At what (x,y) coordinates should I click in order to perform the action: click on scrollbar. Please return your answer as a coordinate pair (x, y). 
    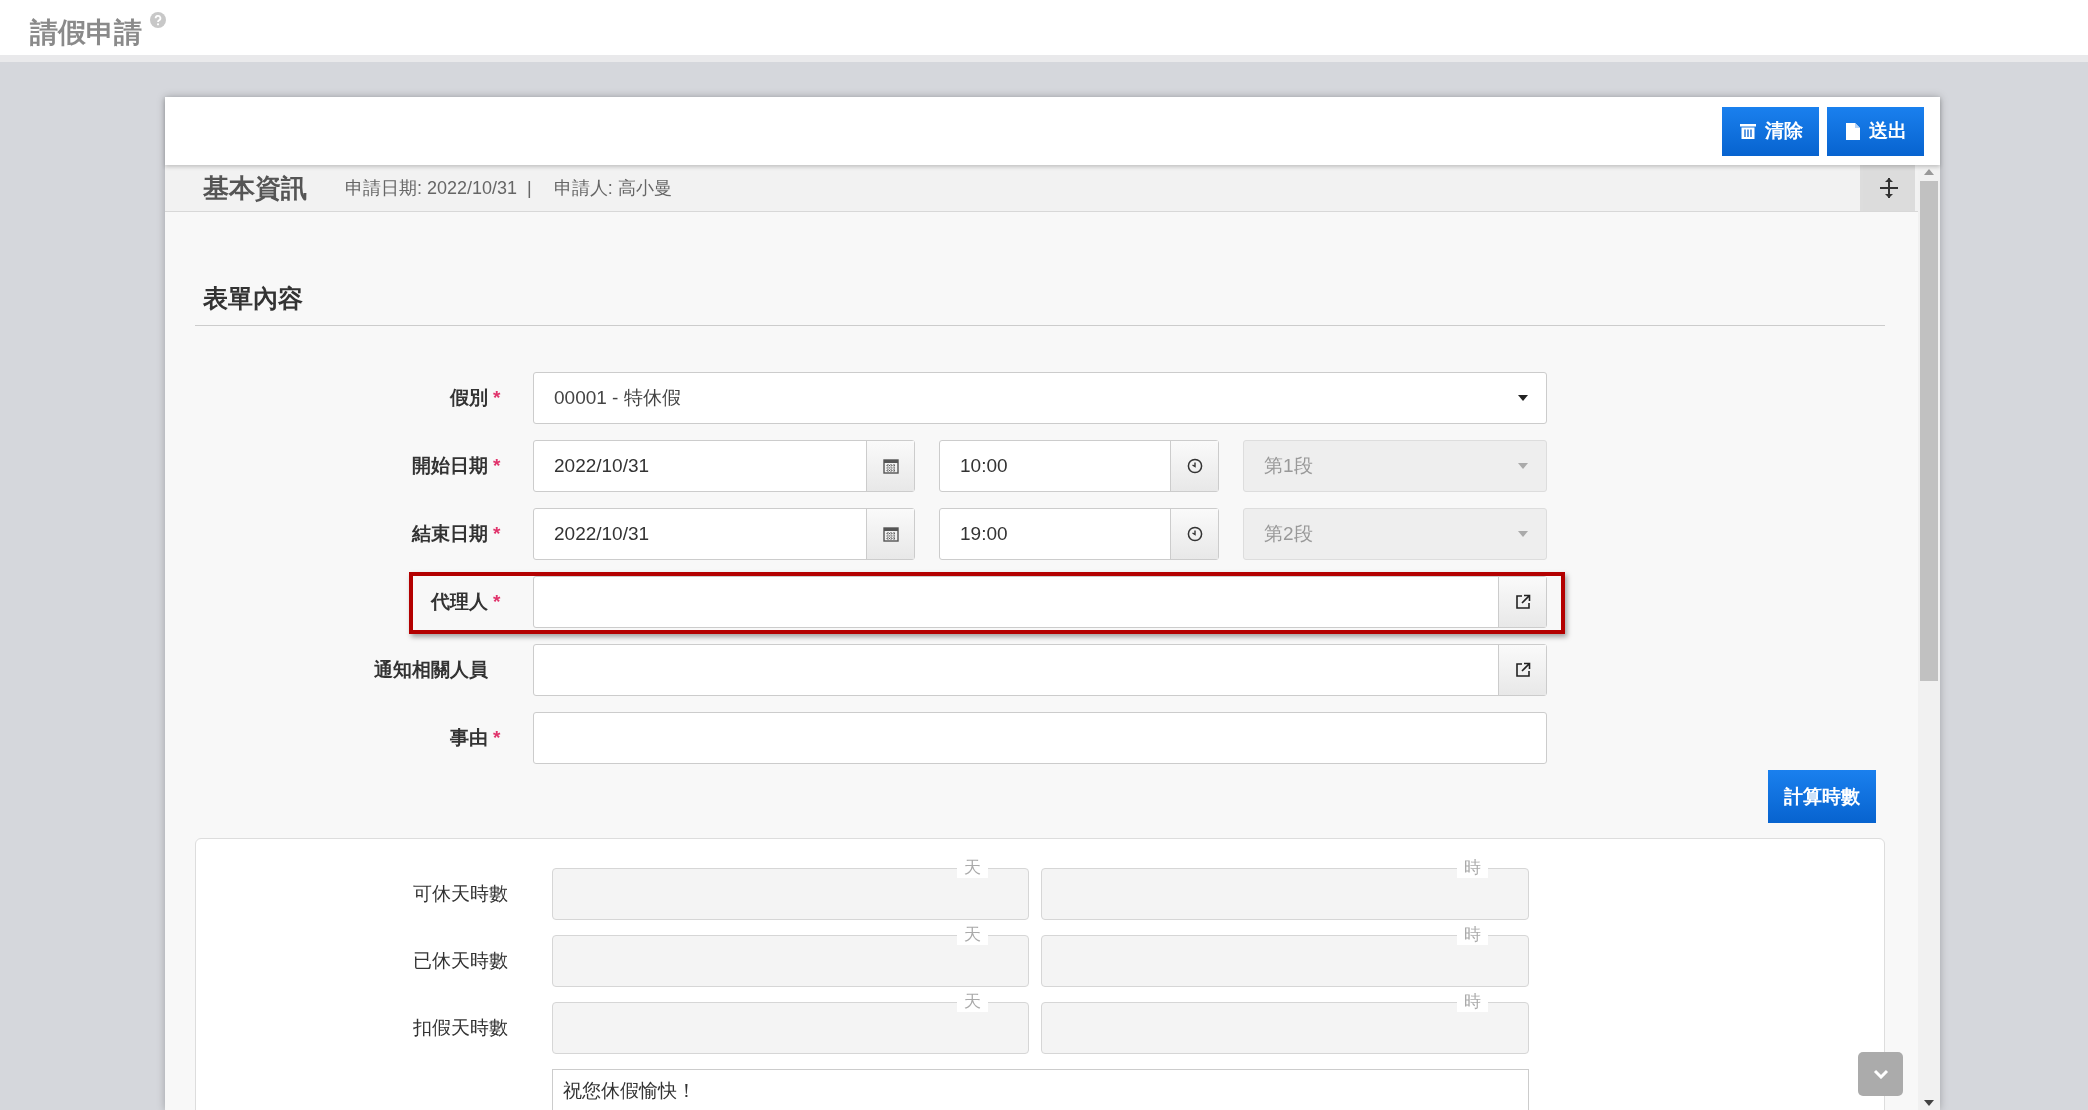
    Looking at the image, I should click on (1929, 637).